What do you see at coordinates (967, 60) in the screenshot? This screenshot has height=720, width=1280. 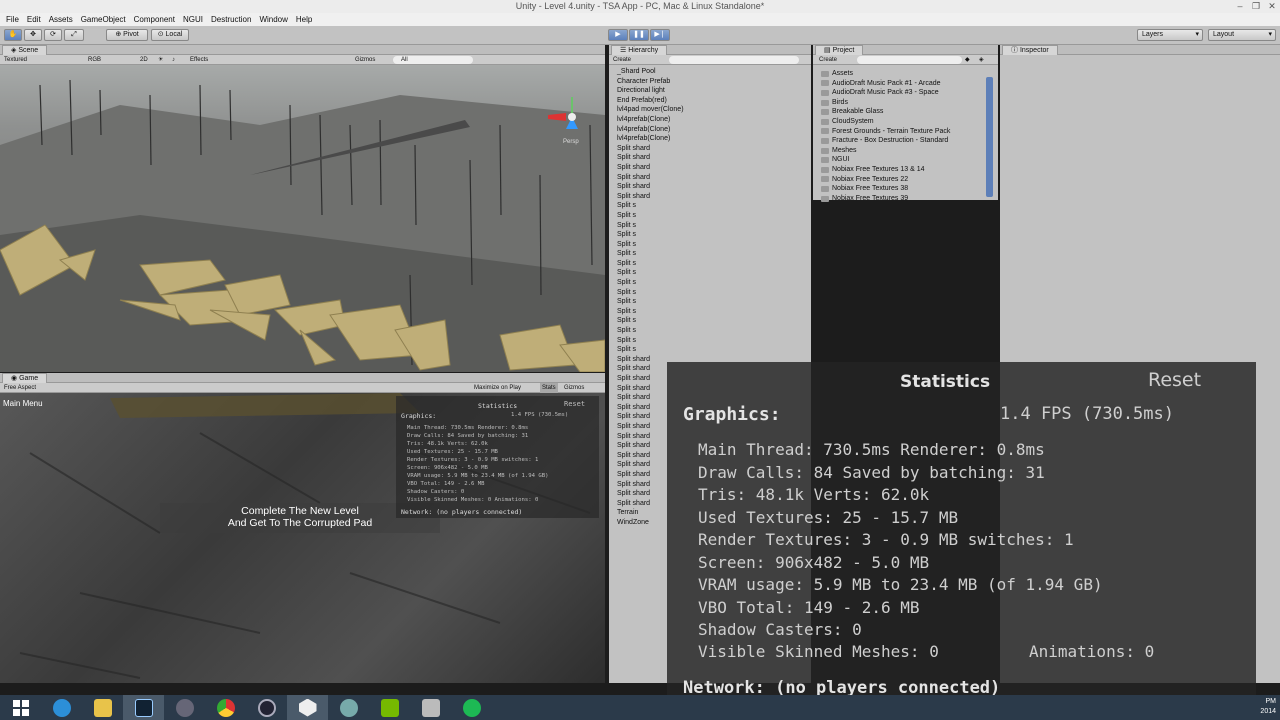 I see `filter-icon: ◆` at bounding box center [967, 60].